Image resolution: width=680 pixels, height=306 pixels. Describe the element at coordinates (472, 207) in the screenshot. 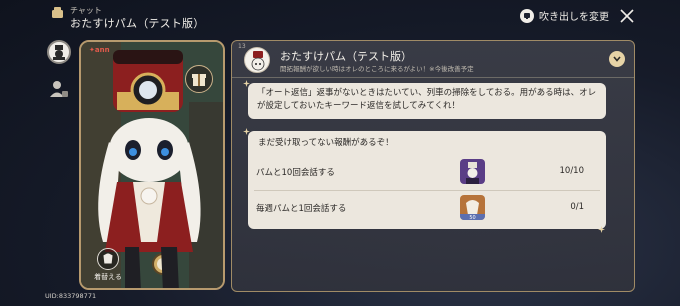

I see `reward-thumbnail: 50` at that location.